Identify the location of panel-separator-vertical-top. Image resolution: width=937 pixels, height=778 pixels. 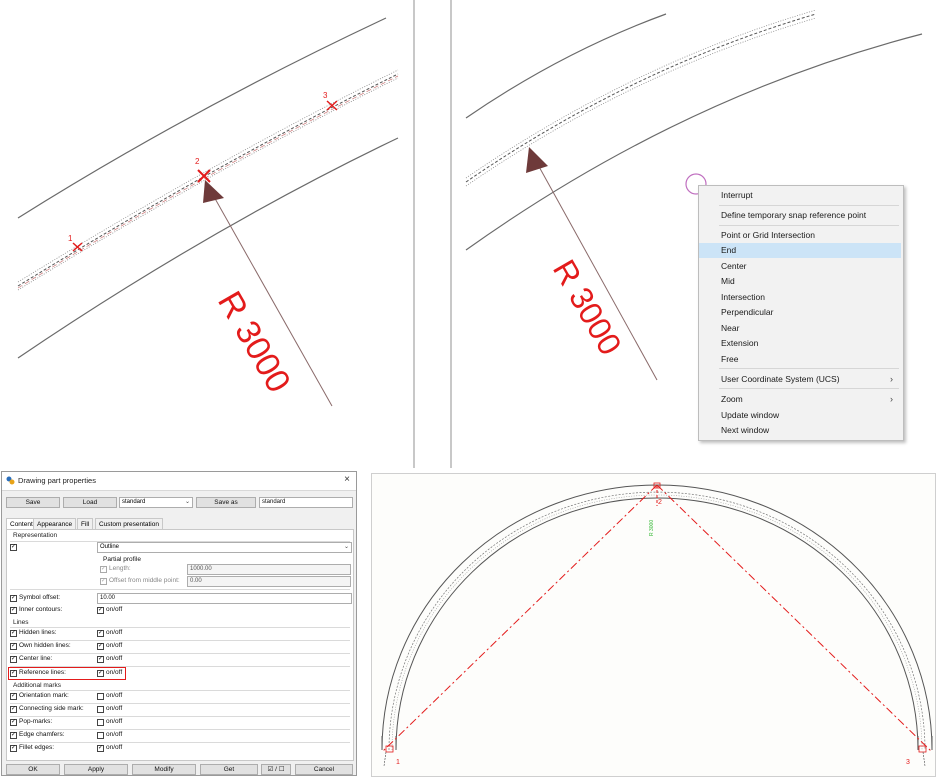
(414, 234).